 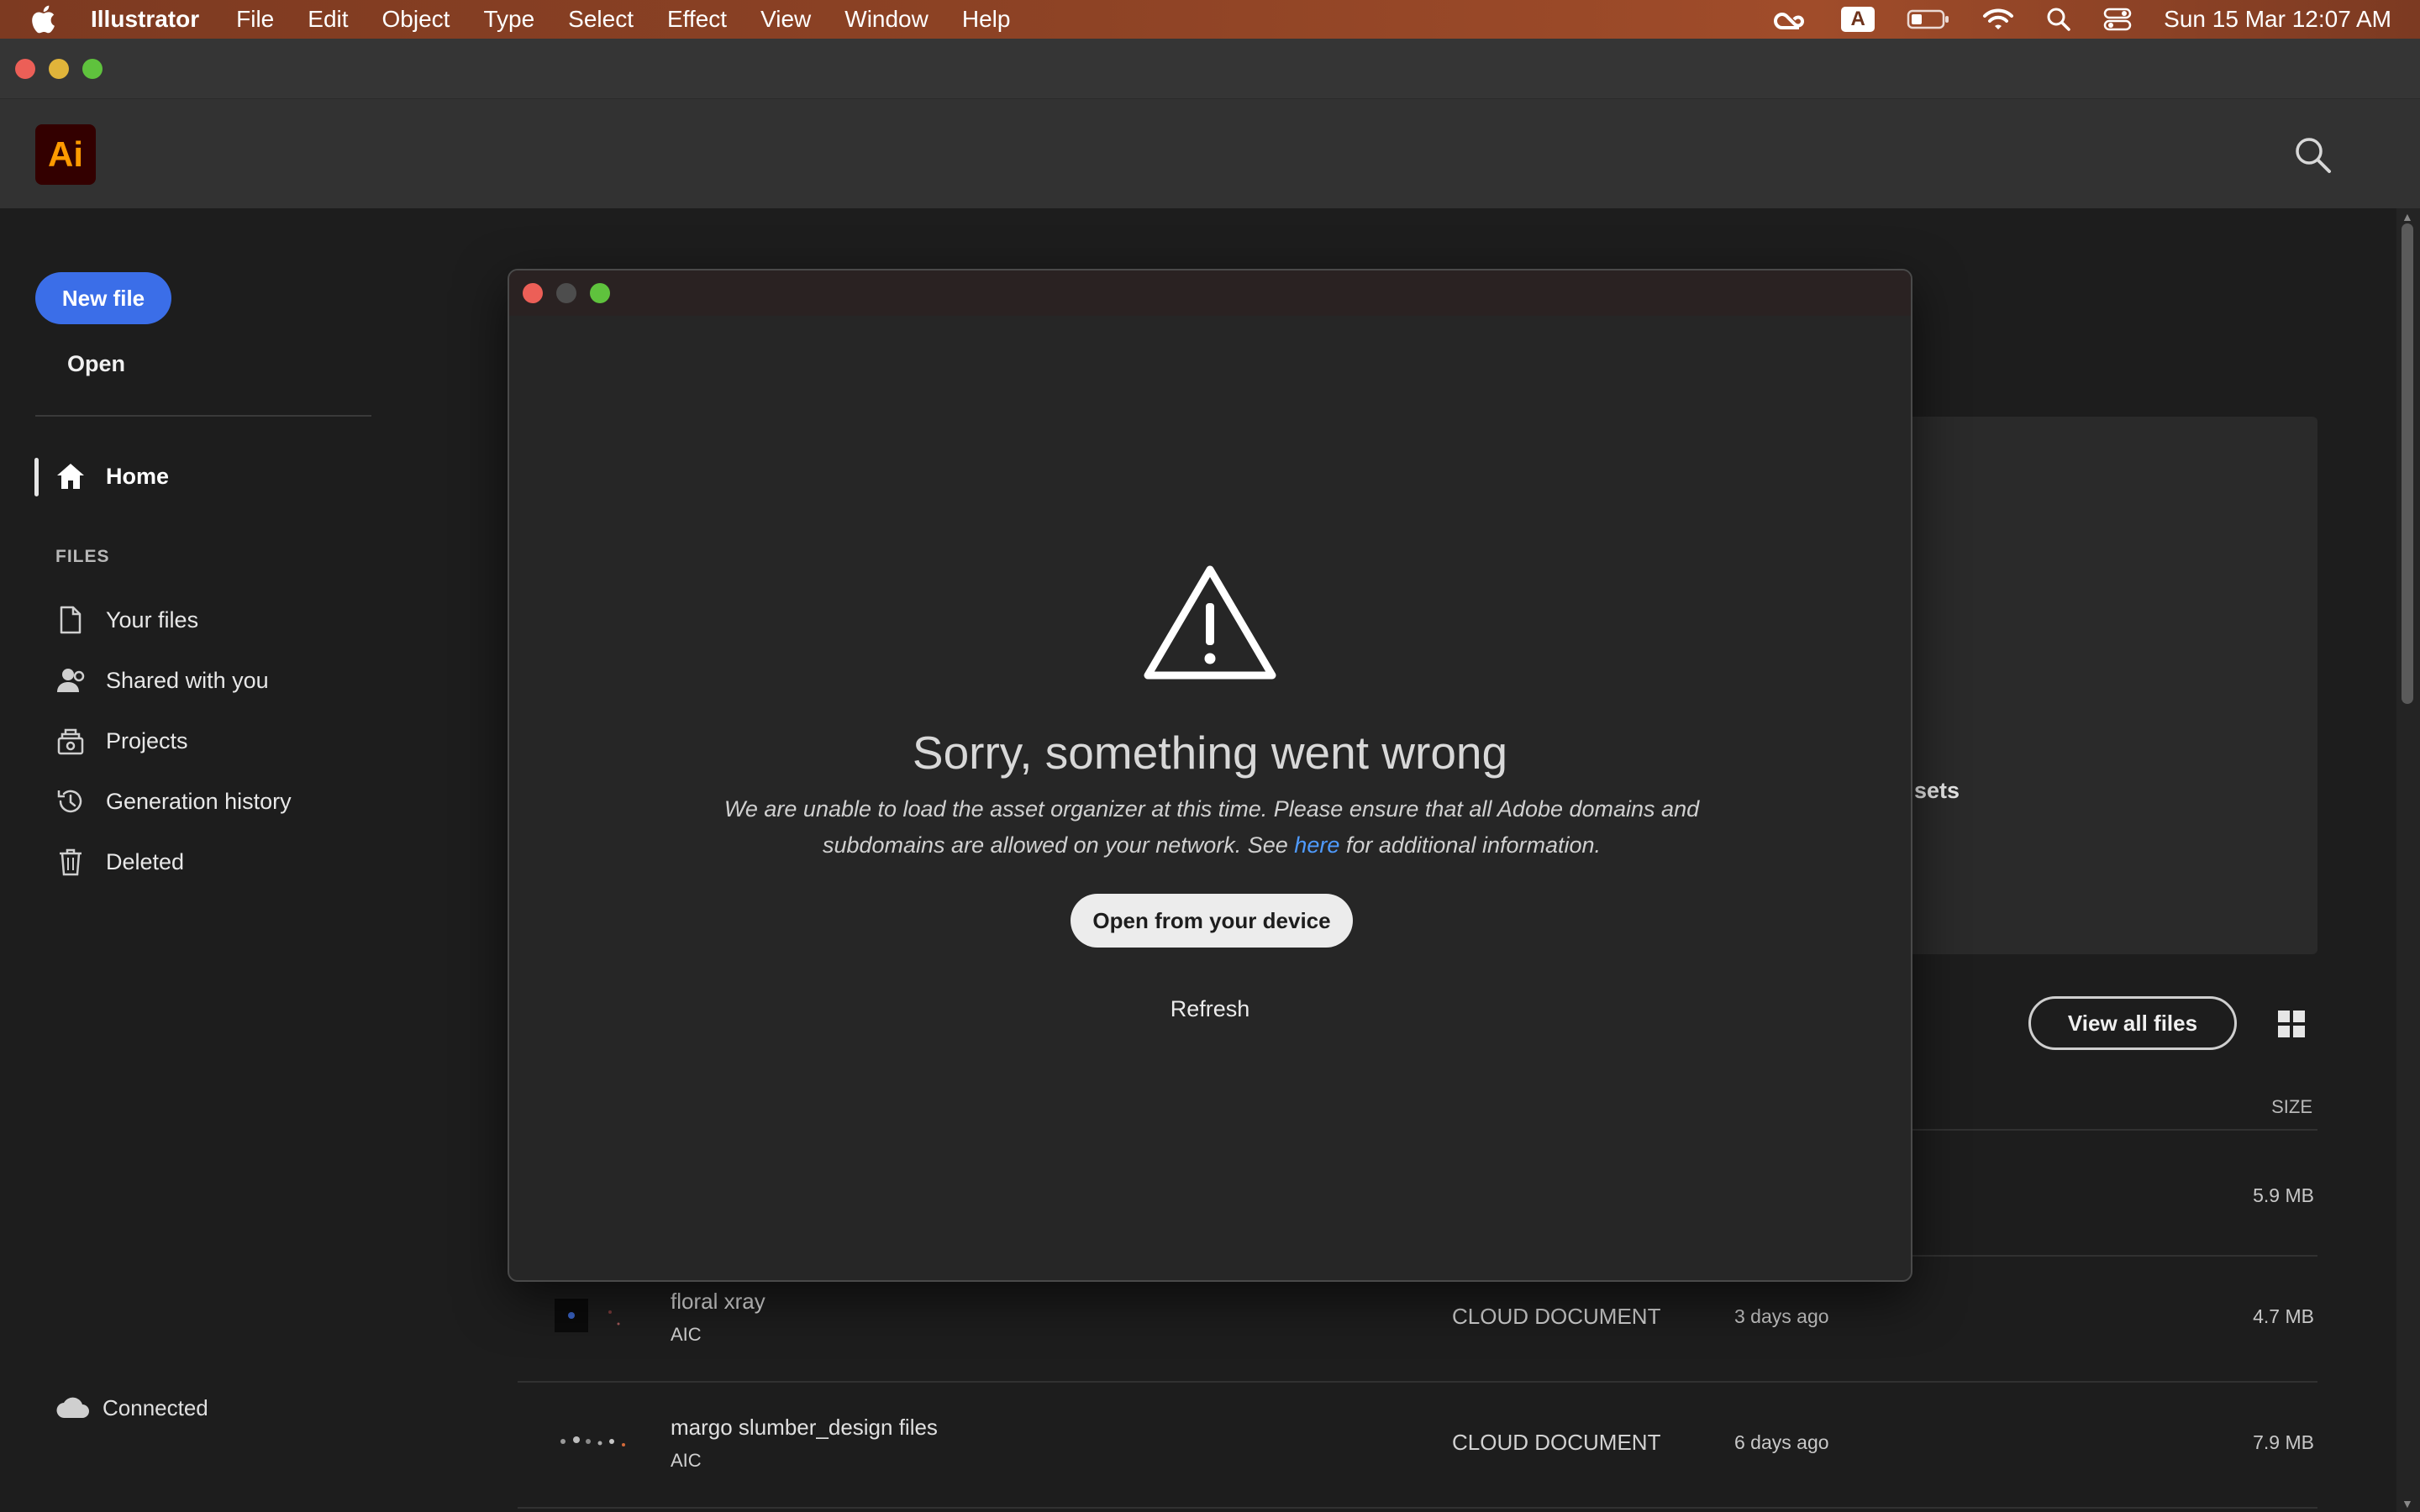 What do you see at coordinates (2283, 1442) in the screenshot?
I see `file-size: 7.9 MB` at bounding box center [2283, 1442].